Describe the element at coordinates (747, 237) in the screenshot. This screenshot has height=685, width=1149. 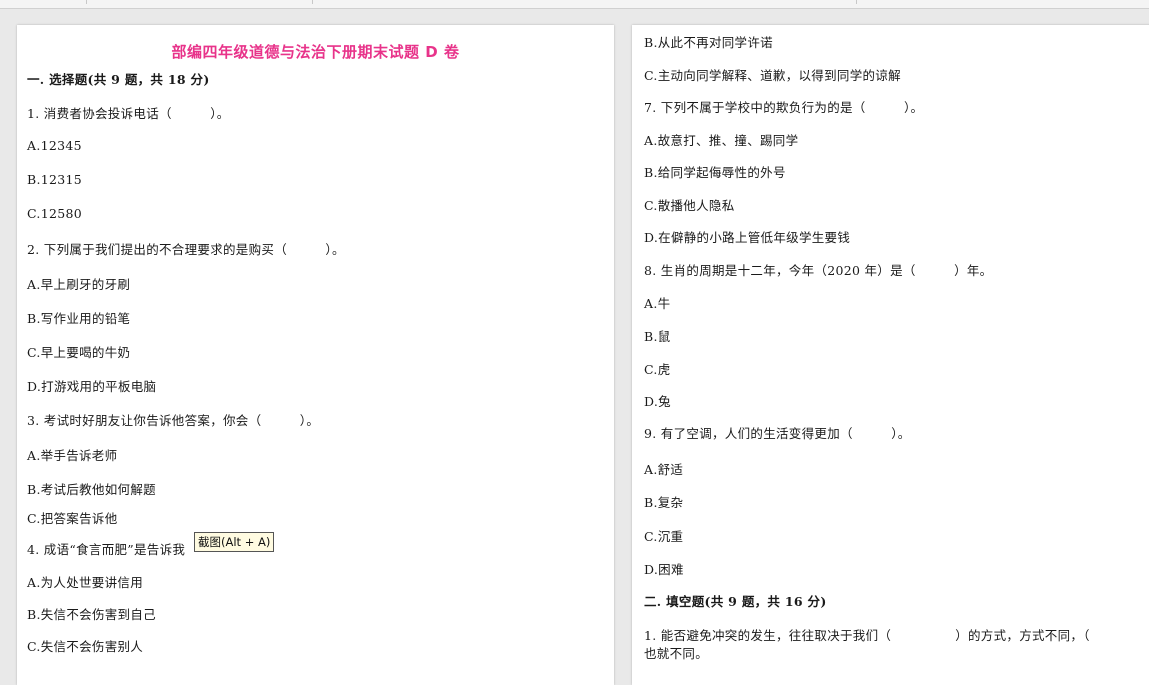
I see `answer-option: D.在僻静的小路上管低年级学生要钱` at that location.